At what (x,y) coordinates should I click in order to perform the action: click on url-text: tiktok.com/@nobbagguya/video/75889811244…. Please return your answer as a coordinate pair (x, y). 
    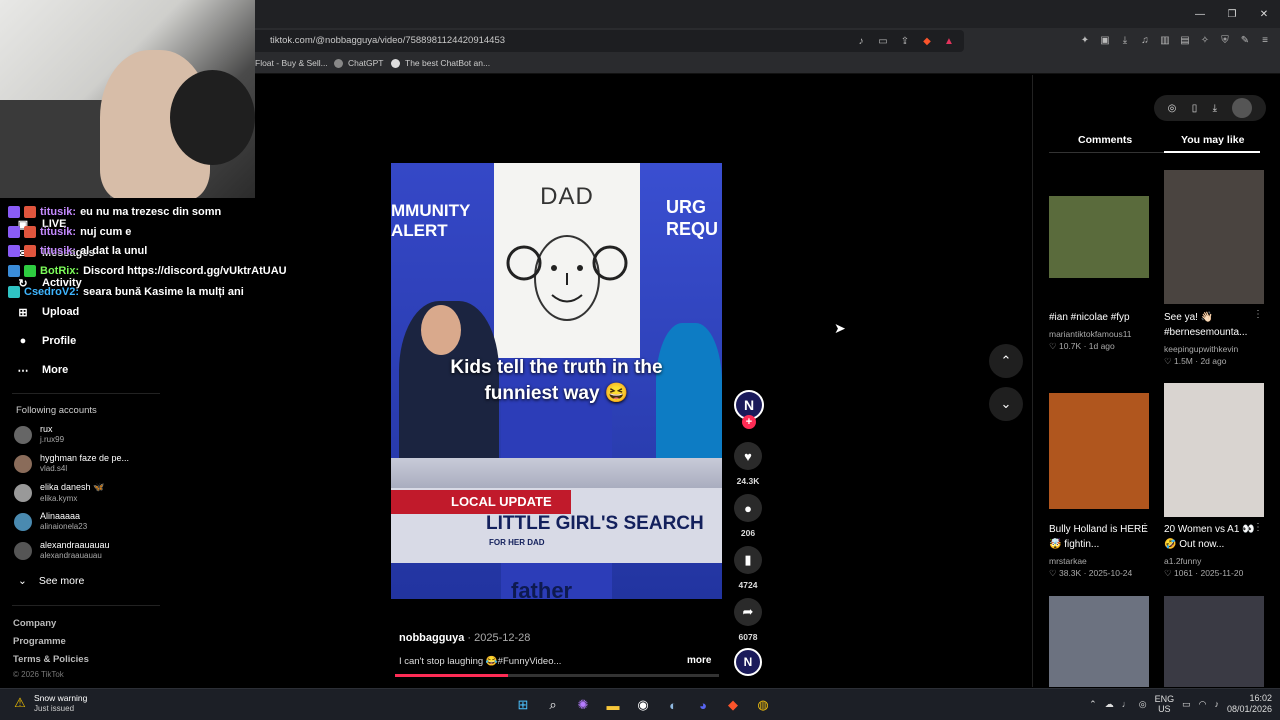
    Looking at the image, I should click on (387, 40).